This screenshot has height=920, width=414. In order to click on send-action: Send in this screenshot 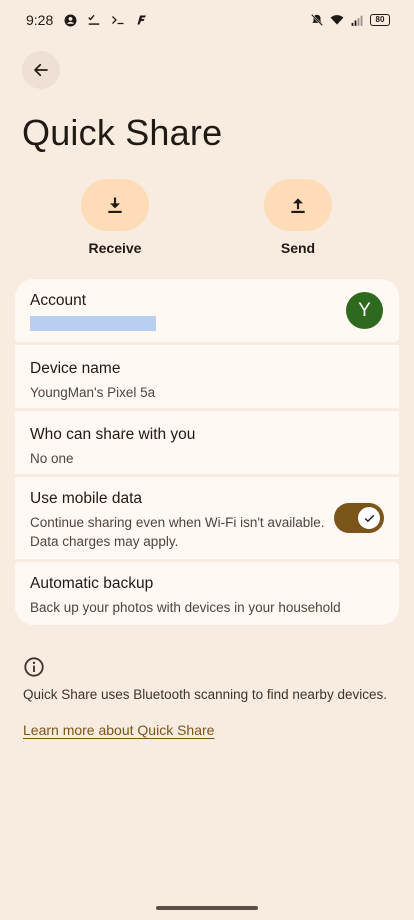, I will do `click(298, 217)`.